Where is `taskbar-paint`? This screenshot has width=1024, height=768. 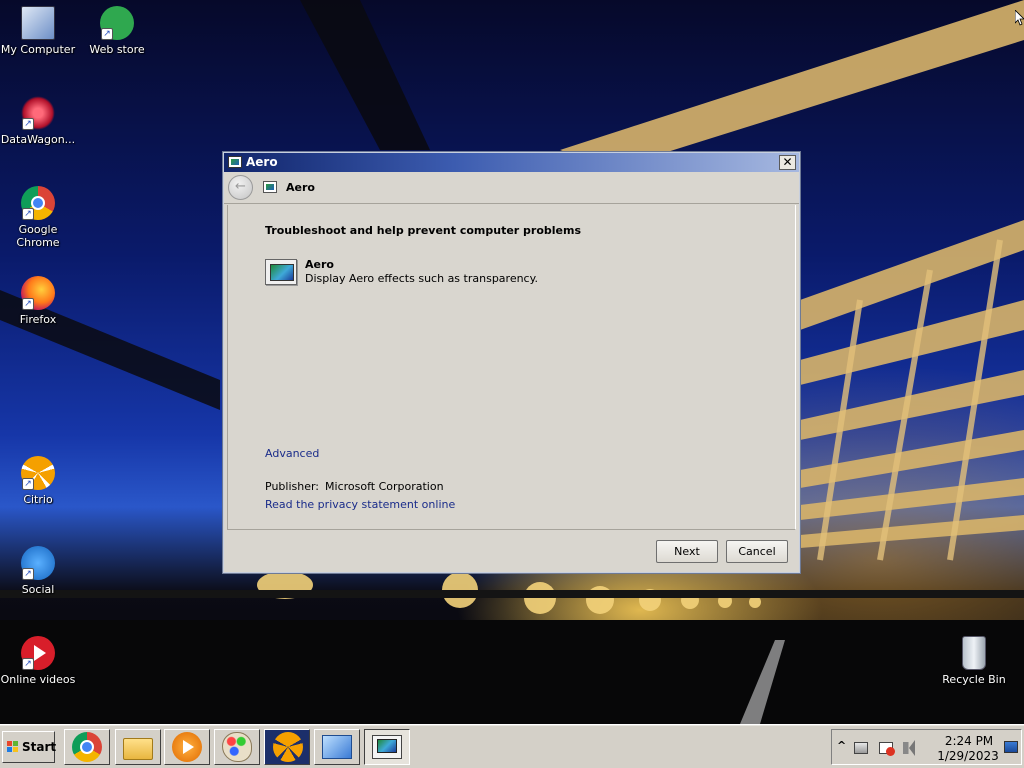 taskbar-paint is located at coordinates (237, 747).